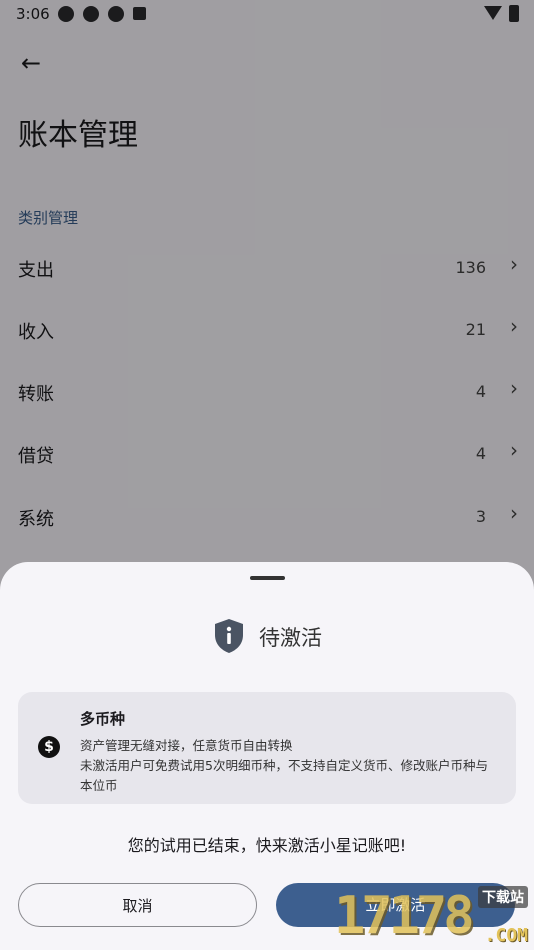  Describe the element at coordinates (395, 905) in the screenshot. I see `activate-button: 立即激活` at that location.